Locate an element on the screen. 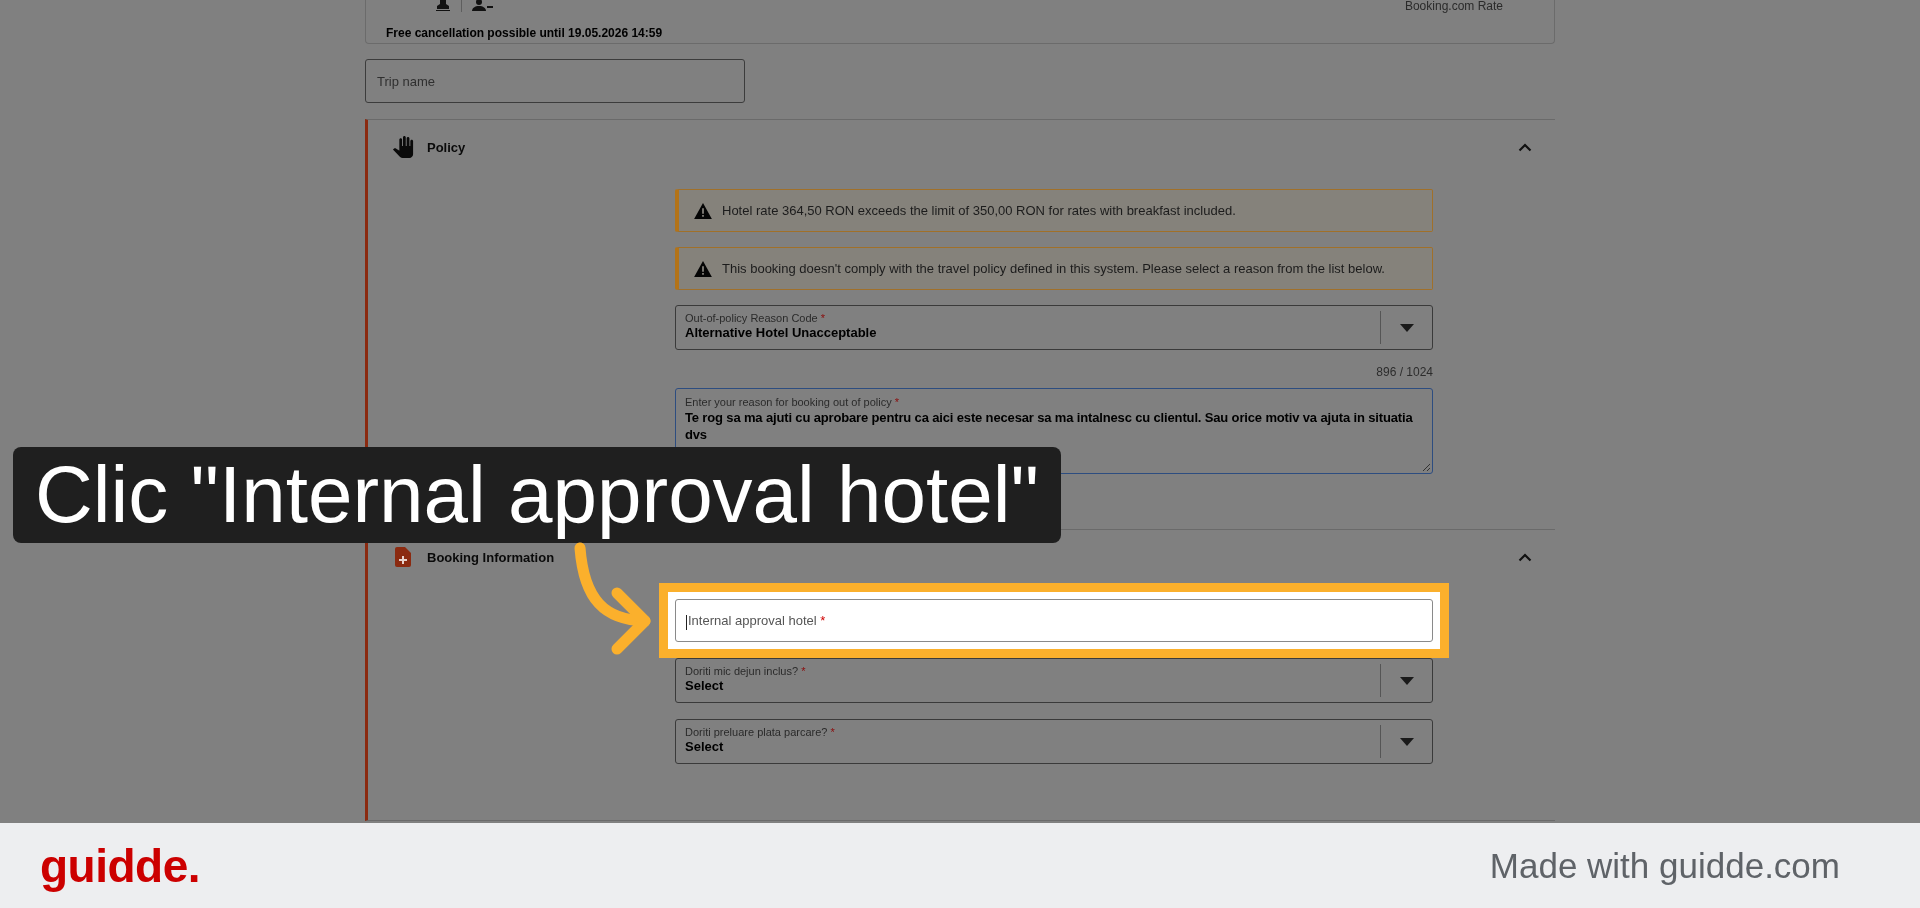 The image size is (1920, 908). dropdown-field: Doriti mic dejun inclus? * Select is located at coordinates (1054, 680).